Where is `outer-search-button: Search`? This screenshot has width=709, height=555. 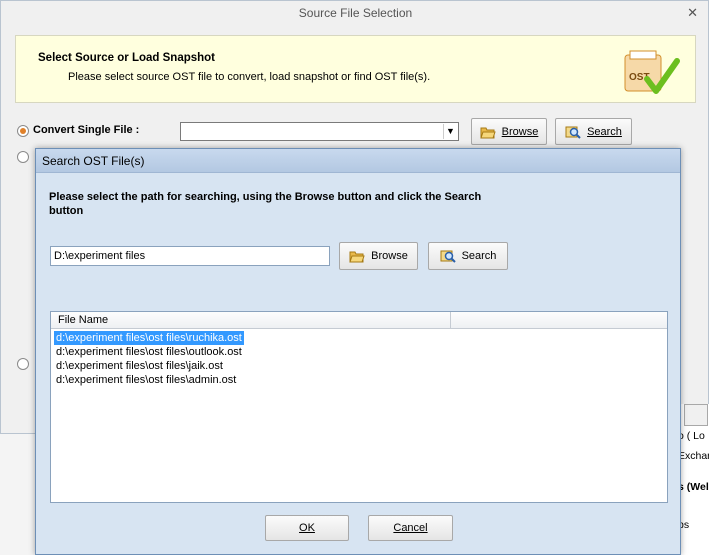 outer-search-button: Search is located at coordinates (593, 131).